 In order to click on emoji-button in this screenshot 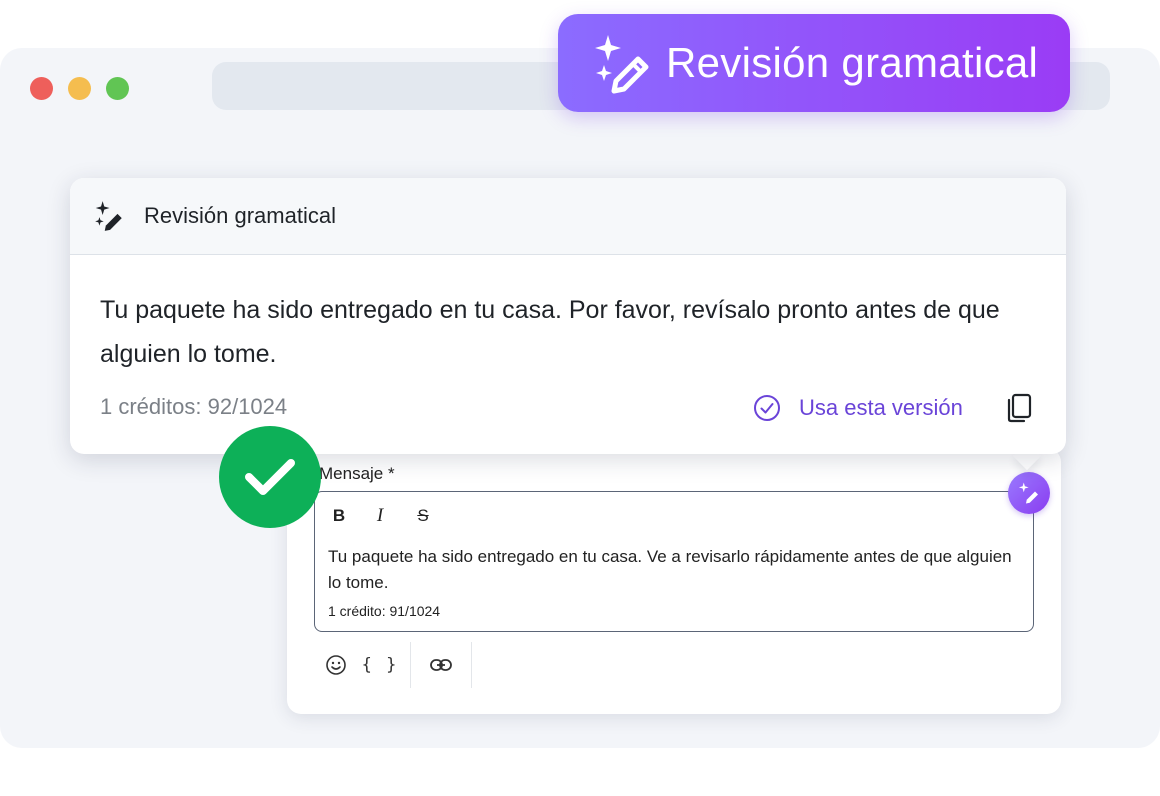, I will do `click(336, 665)`.